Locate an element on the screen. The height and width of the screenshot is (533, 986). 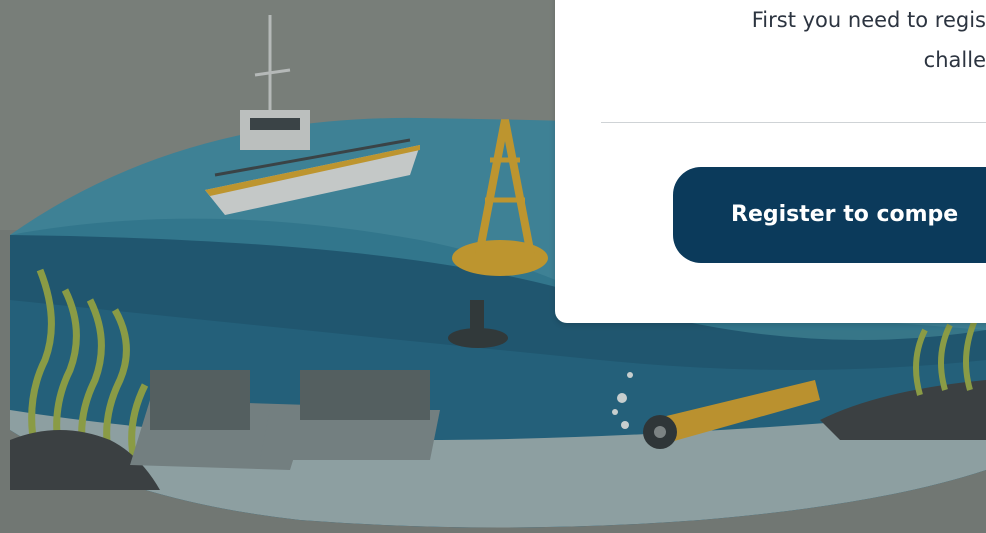
intro-line-2: challe is located at coordinates (954, 60).